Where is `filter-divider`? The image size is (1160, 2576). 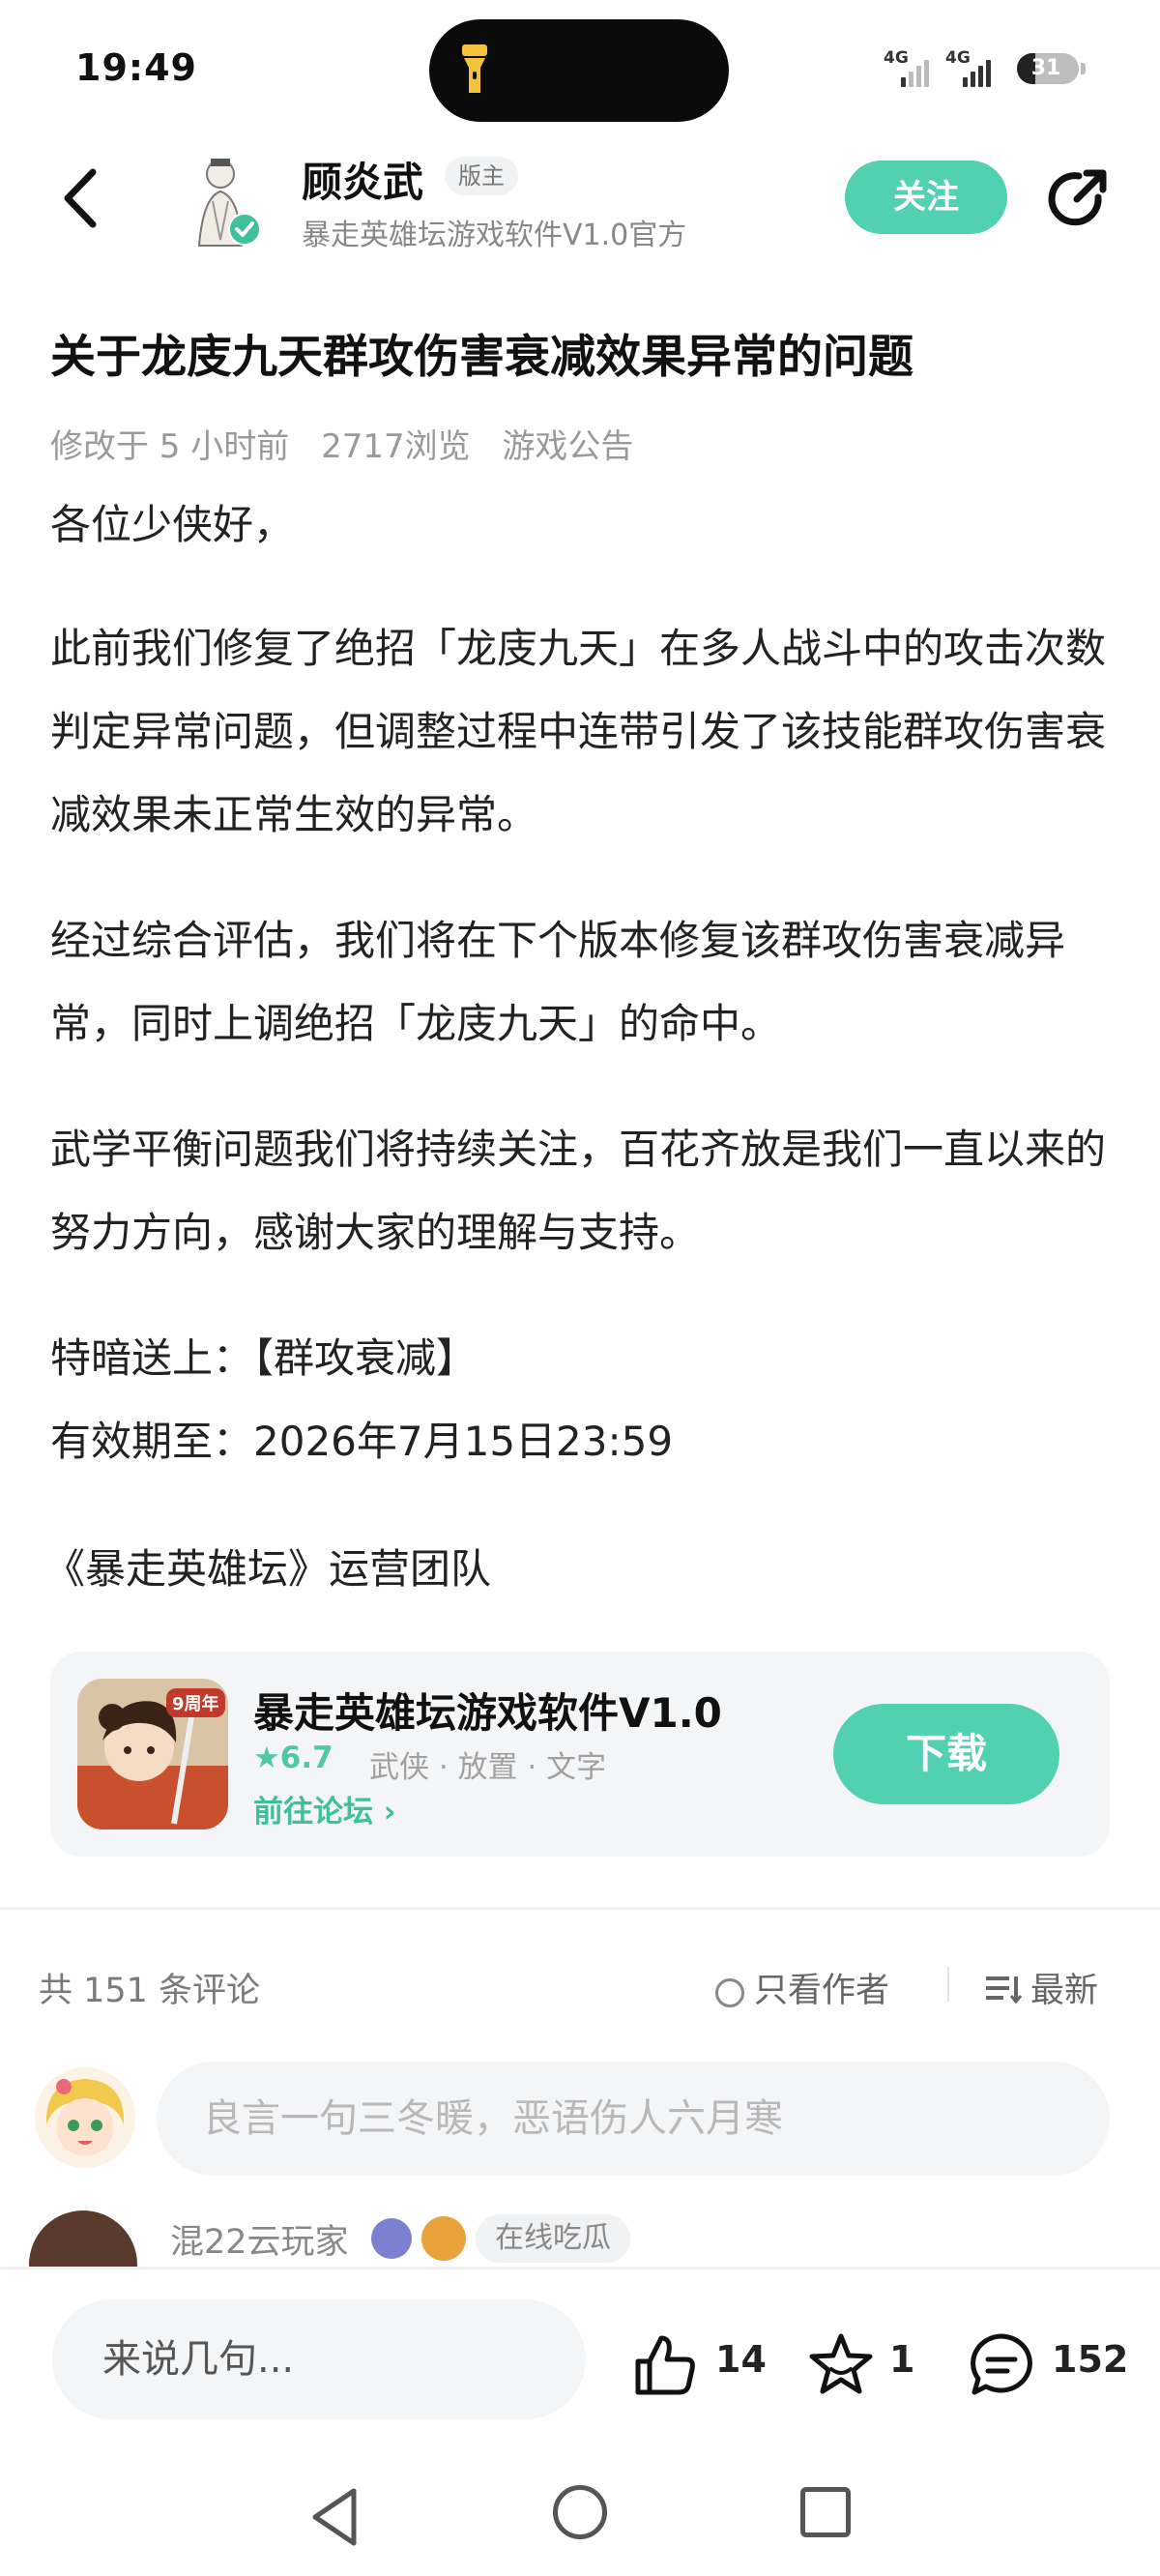
filter-divider is located at coordinates (948, 1984).